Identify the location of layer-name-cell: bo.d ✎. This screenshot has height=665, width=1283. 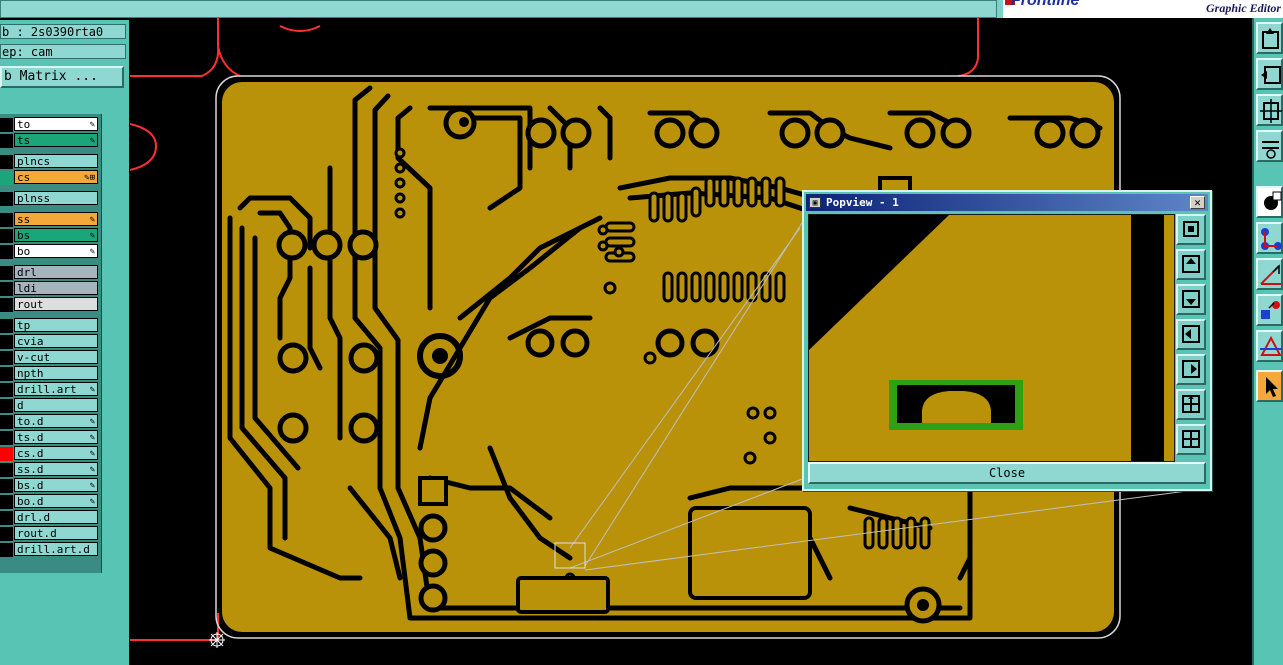
(56, 501).